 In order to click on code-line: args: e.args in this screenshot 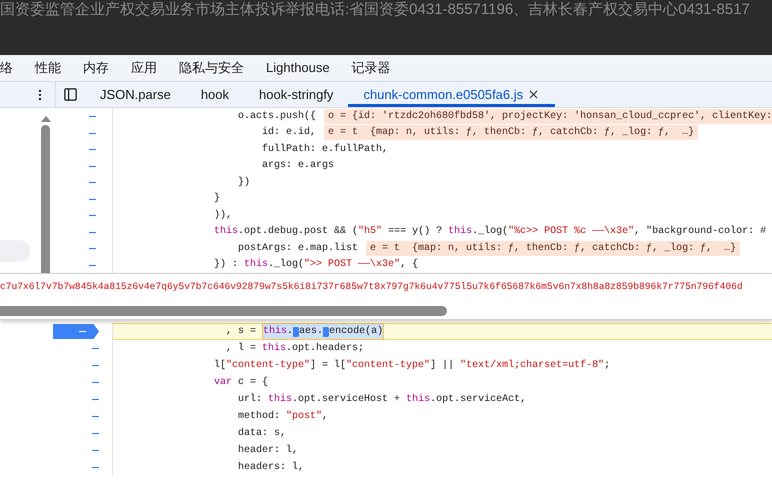, I will do `click(297, 166)`.